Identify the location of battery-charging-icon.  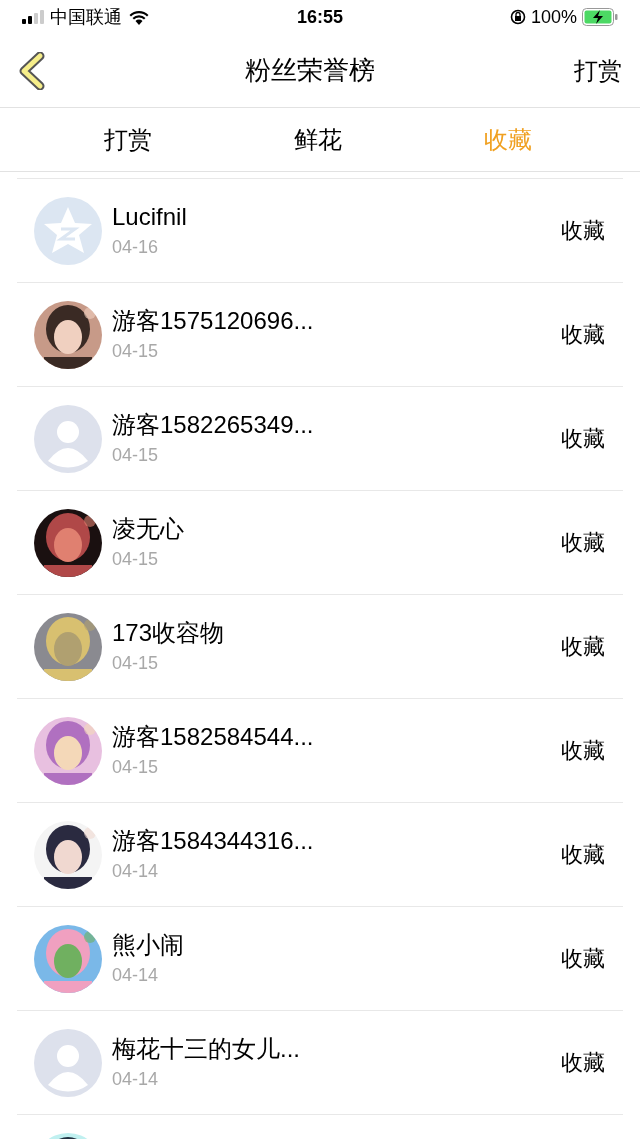
(600, 17).